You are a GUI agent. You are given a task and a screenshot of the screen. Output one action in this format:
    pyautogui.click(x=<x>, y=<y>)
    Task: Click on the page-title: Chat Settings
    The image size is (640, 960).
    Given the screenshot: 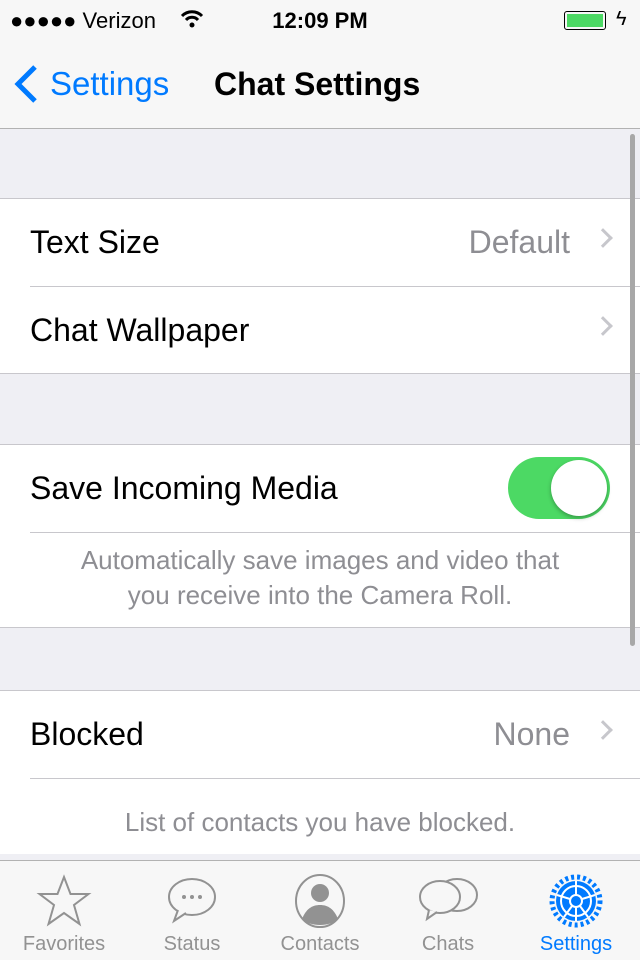 What is the action you would take?
    pyautogui.click(x=317, y=84)
    